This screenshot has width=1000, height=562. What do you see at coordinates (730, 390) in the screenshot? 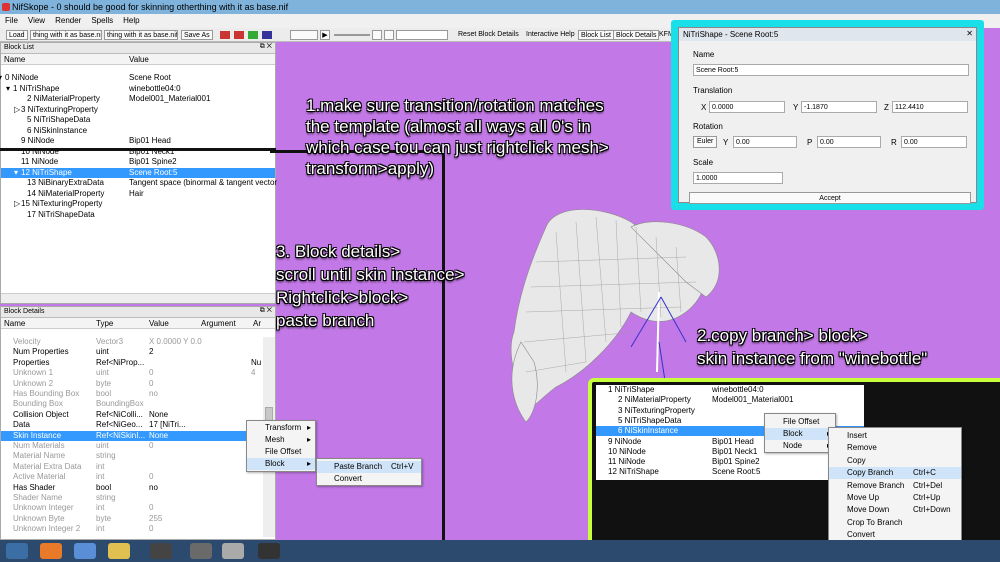
I see `inset-row: 1 NiTriShape winebottle04:0` at bounding box center [730, 390].